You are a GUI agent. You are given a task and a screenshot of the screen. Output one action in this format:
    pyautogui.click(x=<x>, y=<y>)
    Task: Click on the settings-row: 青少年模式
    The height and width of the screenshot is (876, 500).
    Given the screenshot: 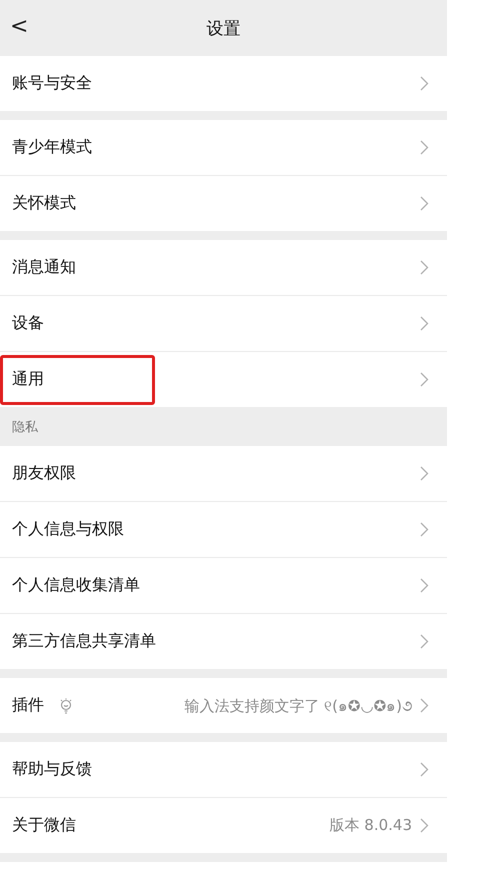 What is the action you would take?
    pyautogui.click(x=223, y=147)
    